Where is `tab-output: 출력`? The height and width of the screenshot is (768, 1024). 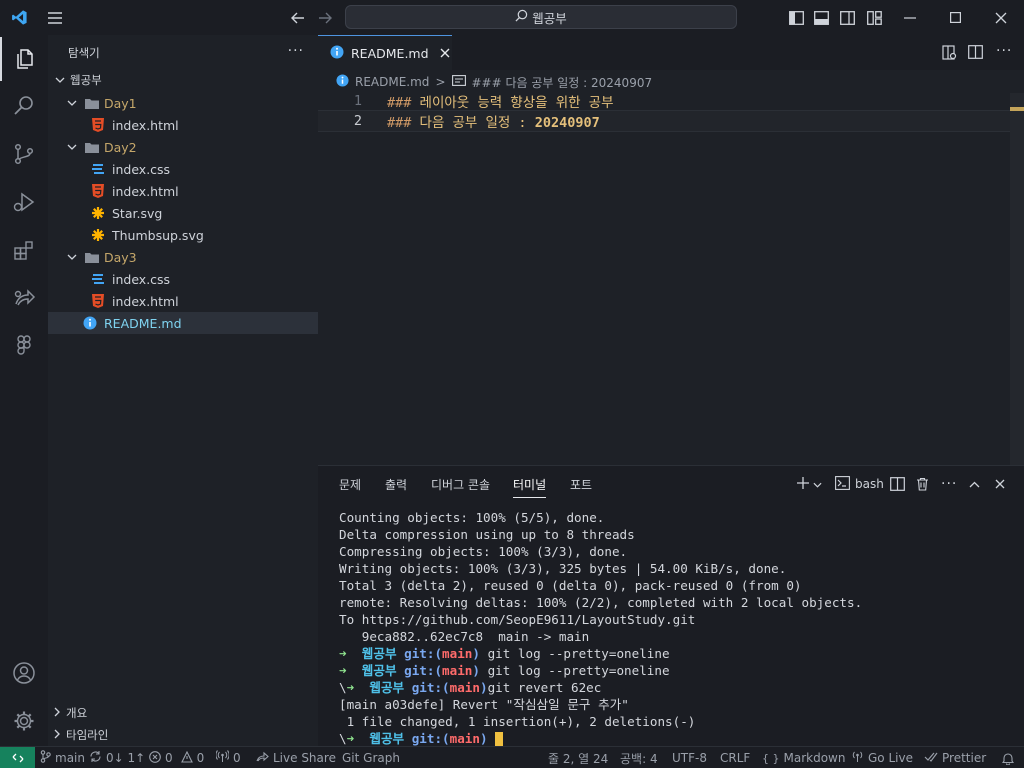 tab-output: 출력 is located at coordinates (396, 484).